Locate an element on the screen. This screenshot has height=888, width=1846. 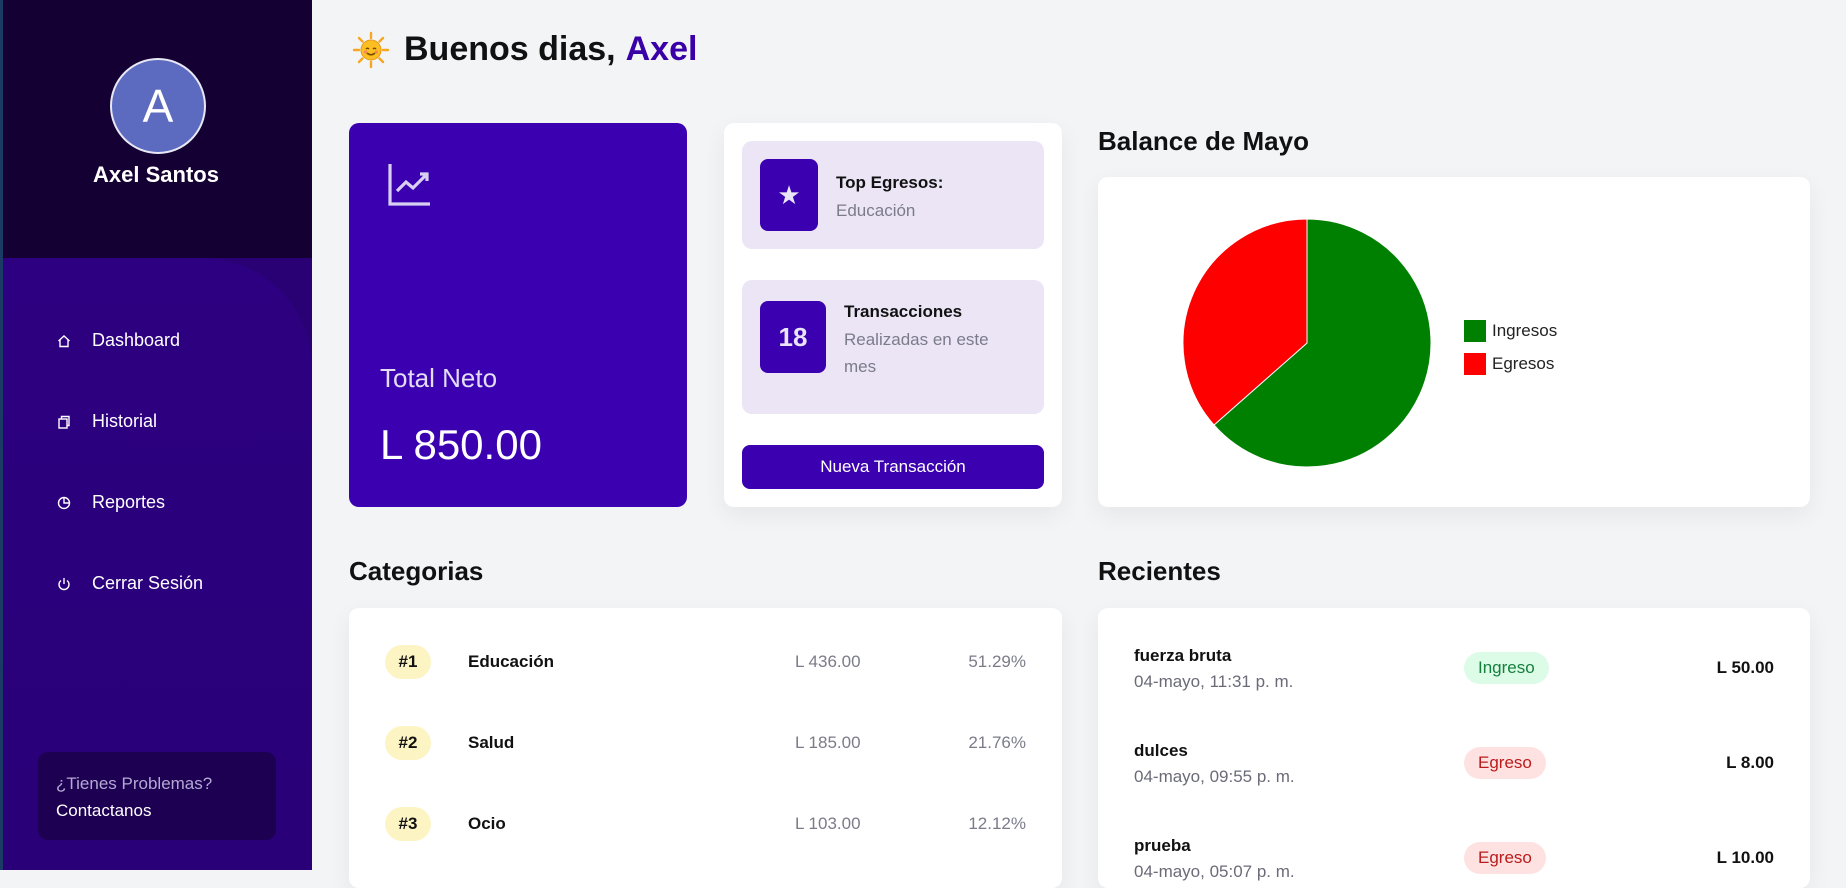
legend-item-ingresos: Ingresos is located at coordinates (1510, 330).